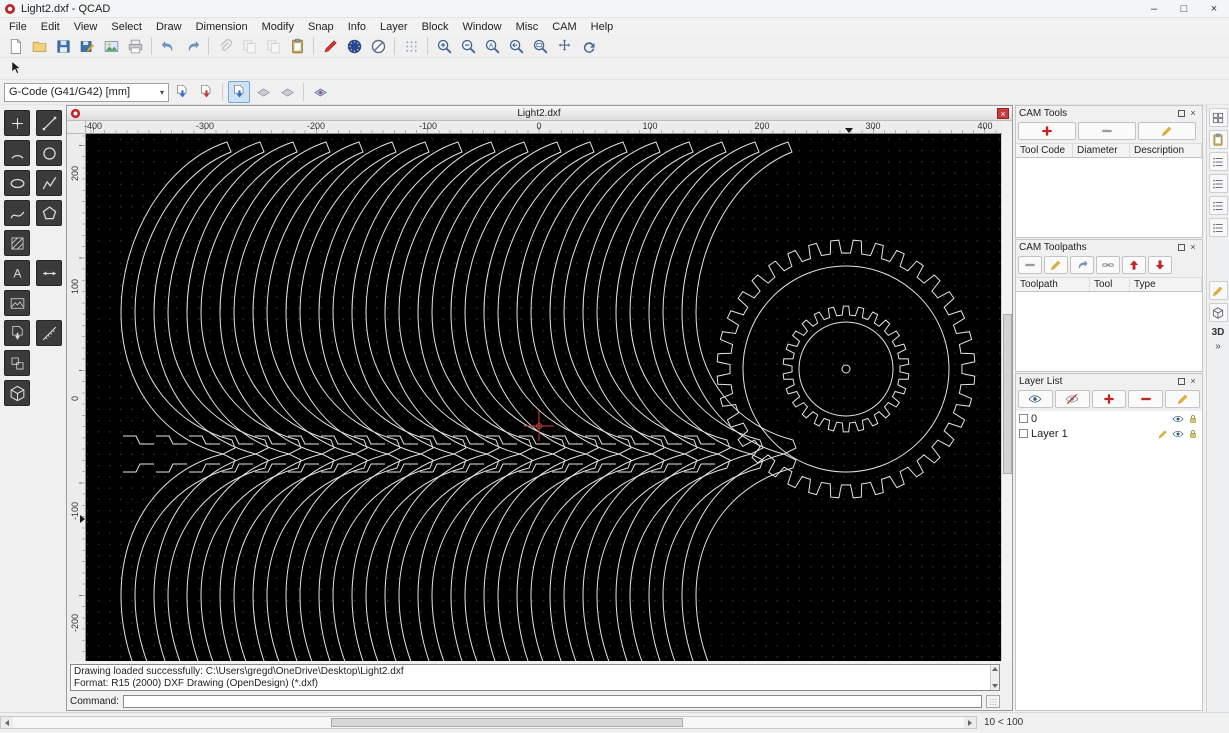 The width and height of the screenshot is (1229, 733). What do you see at coordinates (49, 153) in the screenshot?
I see `circle-tool-button` at bounding box center [49, 153].